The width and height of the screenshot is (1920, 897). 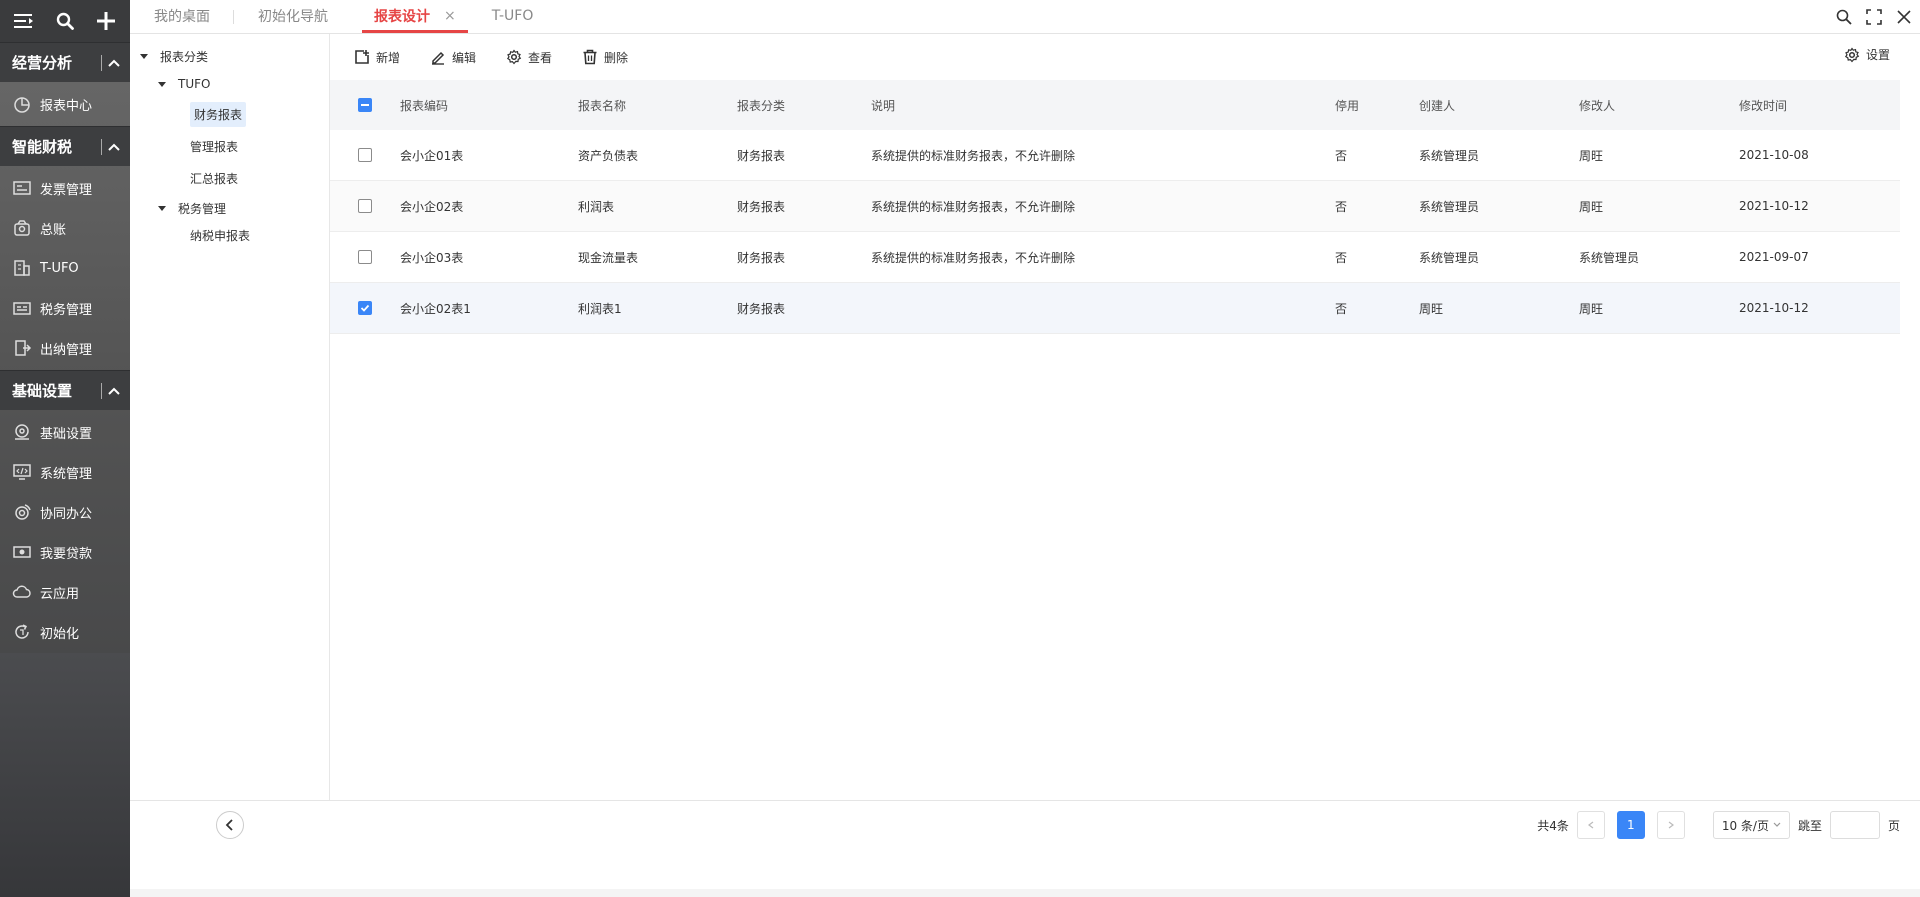 I want to click on sidebar-group-basic: 基础设置, so click(x=65, y=390).